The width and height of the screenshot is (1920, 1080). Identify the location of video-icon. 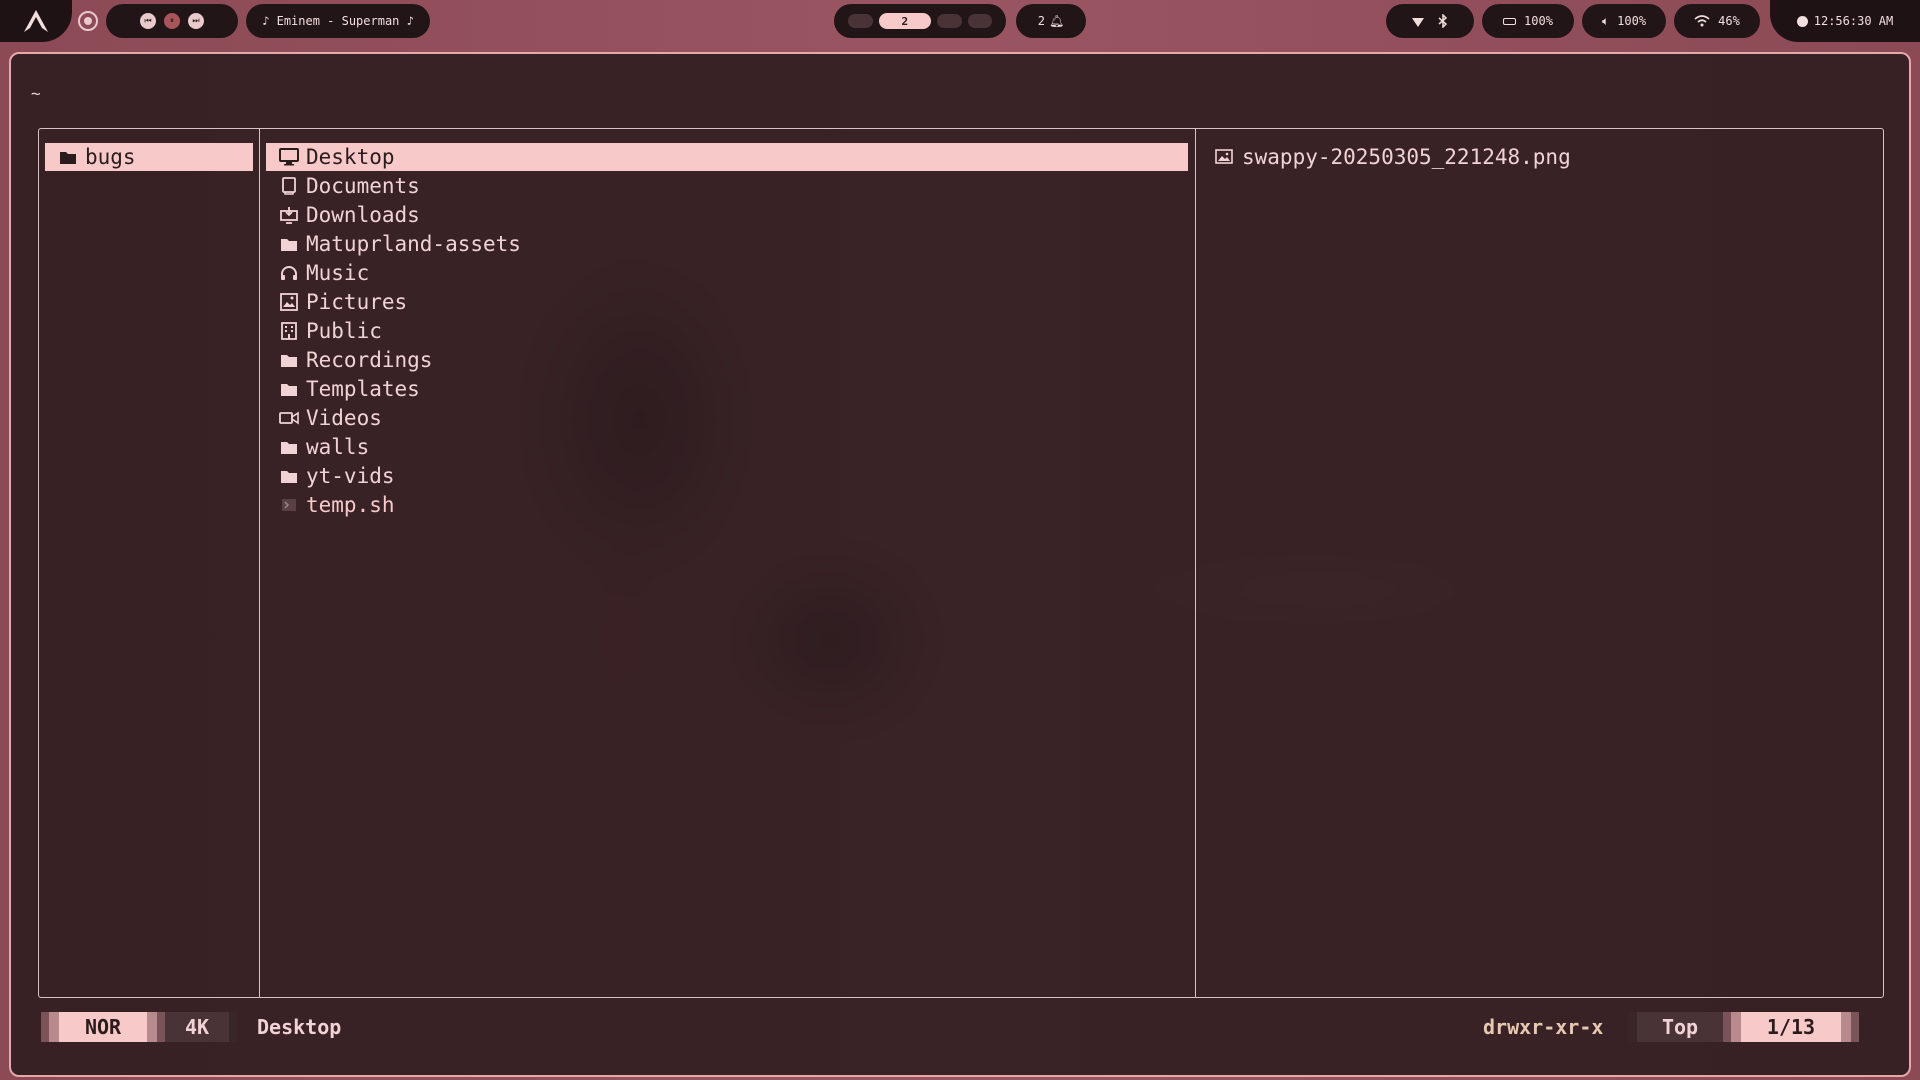
(289, 418).